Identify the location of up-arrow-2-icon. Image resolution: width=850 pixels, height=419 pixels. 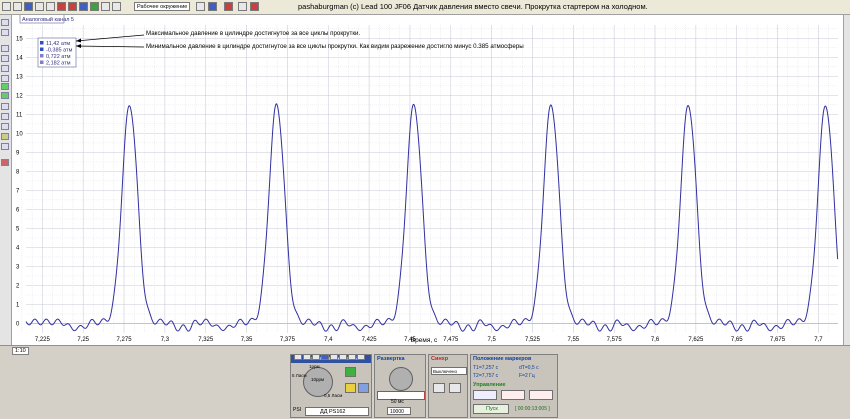
(5, 58).